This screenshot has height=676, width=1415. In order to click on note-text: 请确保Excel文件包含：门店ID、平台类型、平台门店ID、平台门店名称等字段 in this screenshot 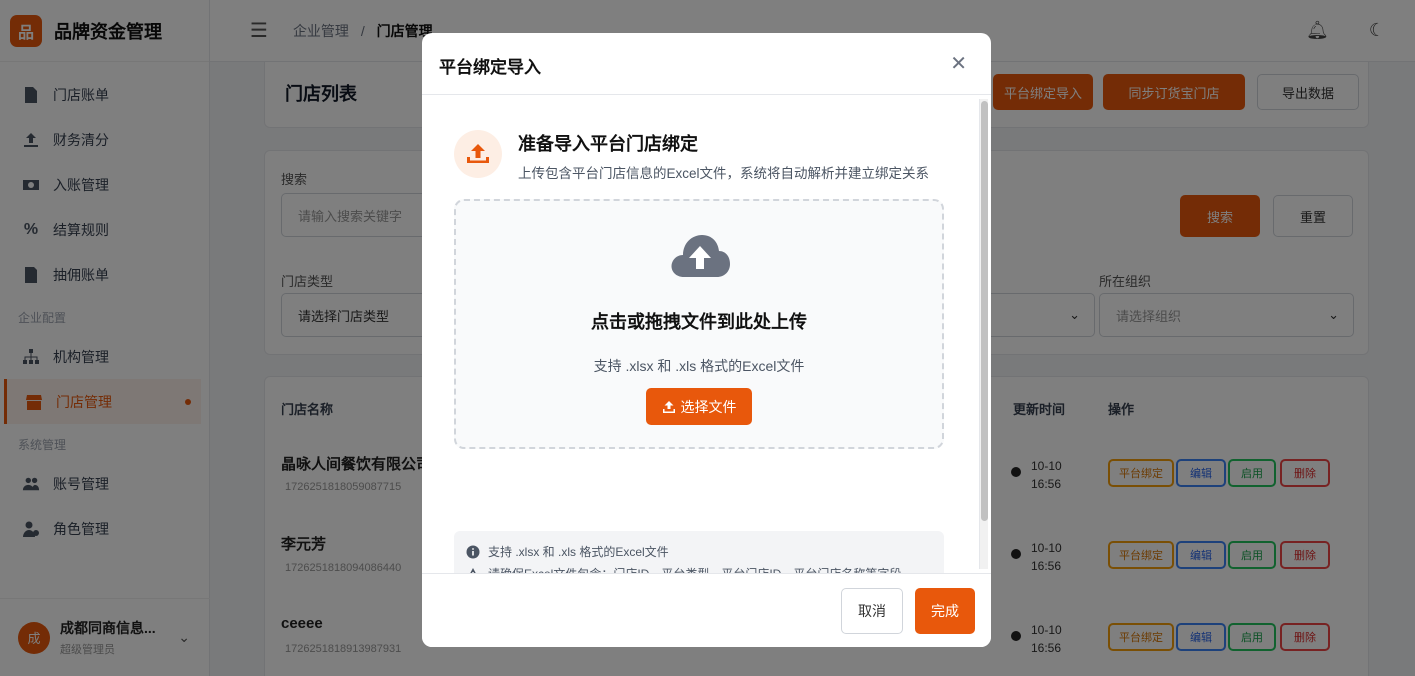, I will do `click(694, 569)`.